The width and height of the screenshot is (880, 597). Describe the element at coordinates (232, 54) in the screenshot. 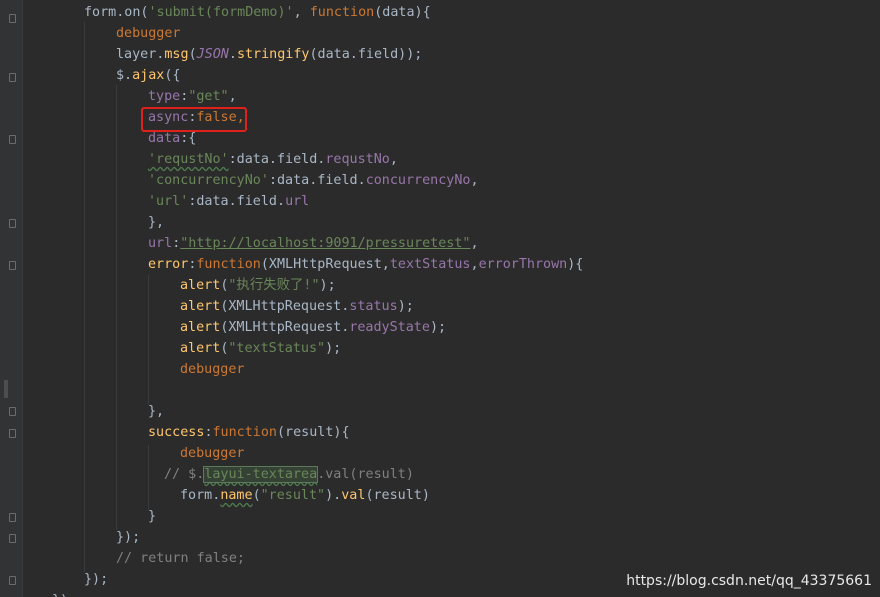

I see `code-token: .` at that location.